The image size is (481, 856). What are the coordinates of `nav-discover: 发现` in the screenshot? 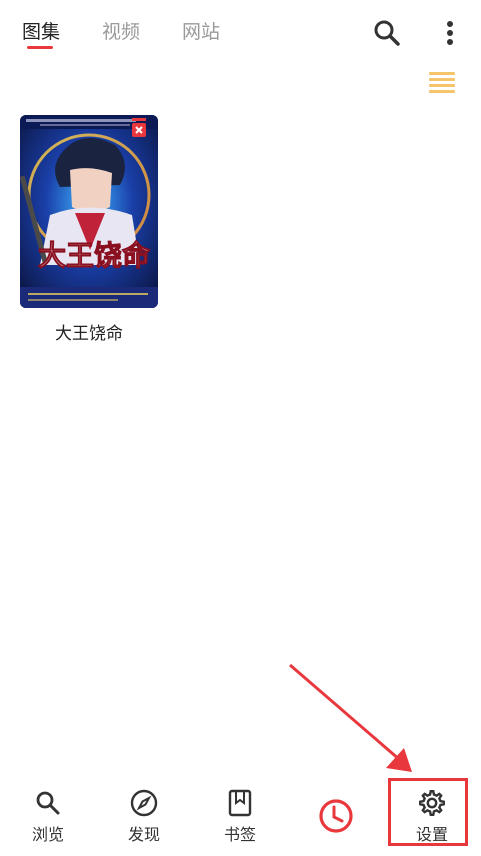 It's located at (144, 815).